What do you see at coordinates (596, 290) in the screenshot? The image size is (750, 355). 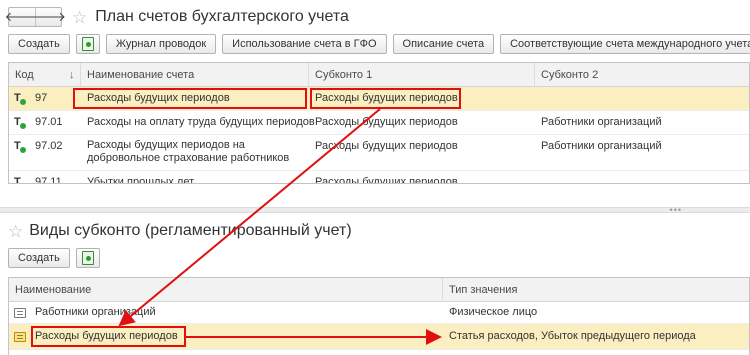 I see `col-value-type: Тип значения` at bounding box center [596, 290].